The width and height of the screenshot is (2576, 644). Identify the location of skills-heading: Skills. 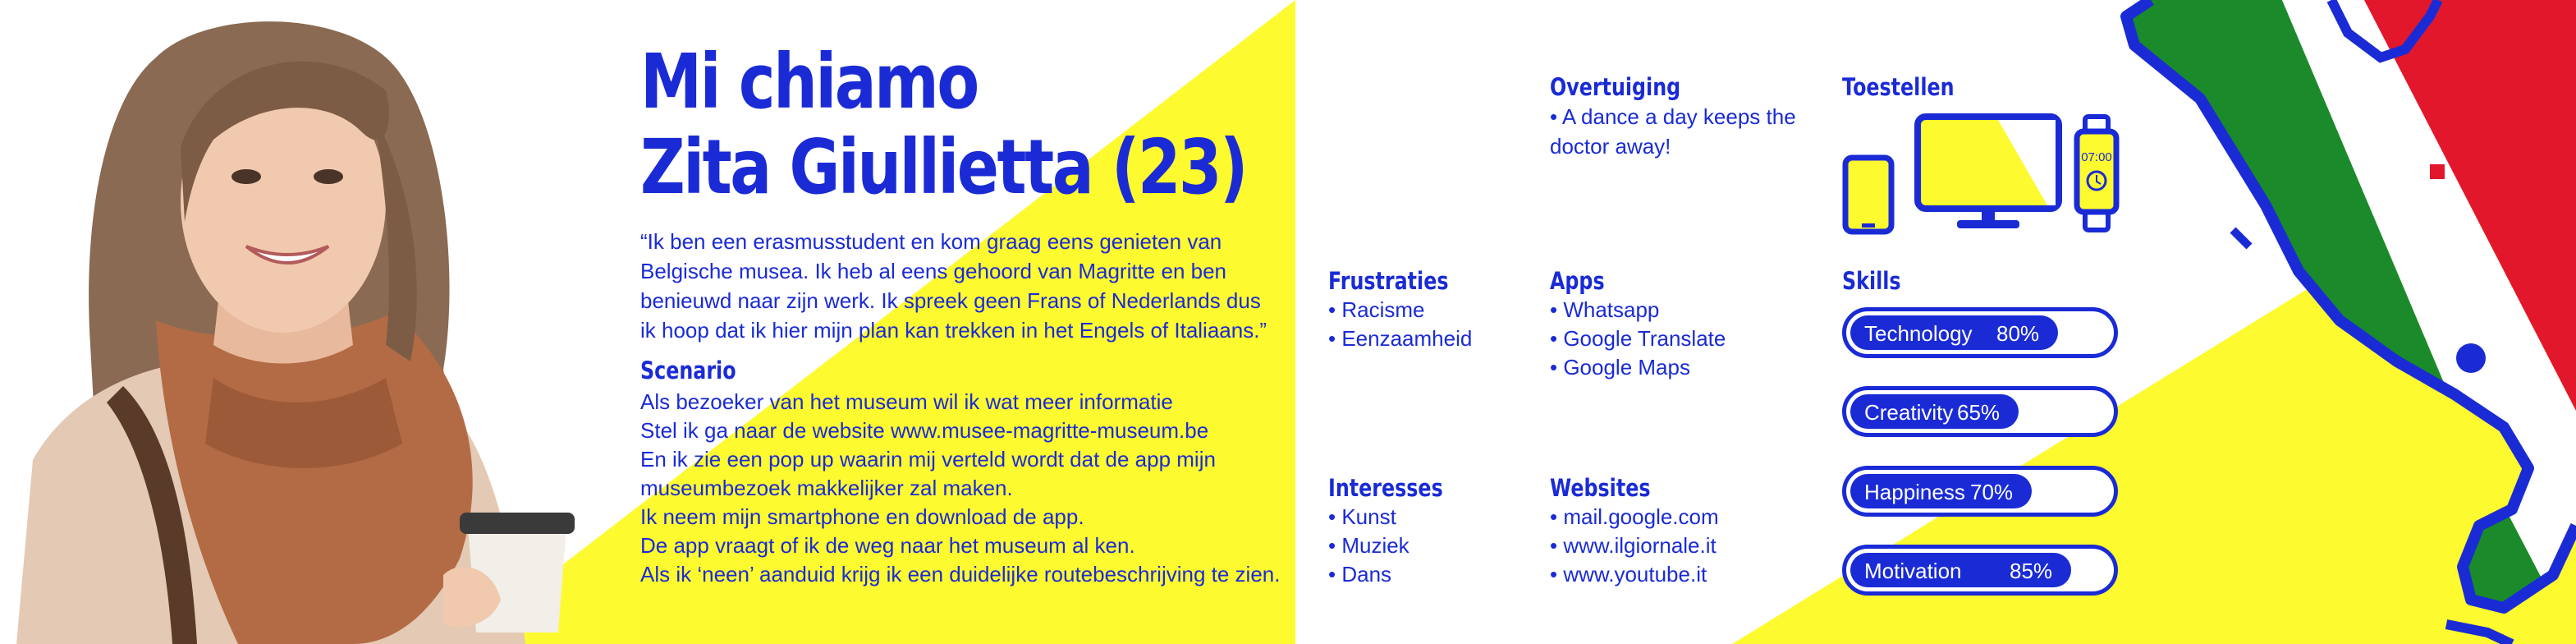
(1871, 281).